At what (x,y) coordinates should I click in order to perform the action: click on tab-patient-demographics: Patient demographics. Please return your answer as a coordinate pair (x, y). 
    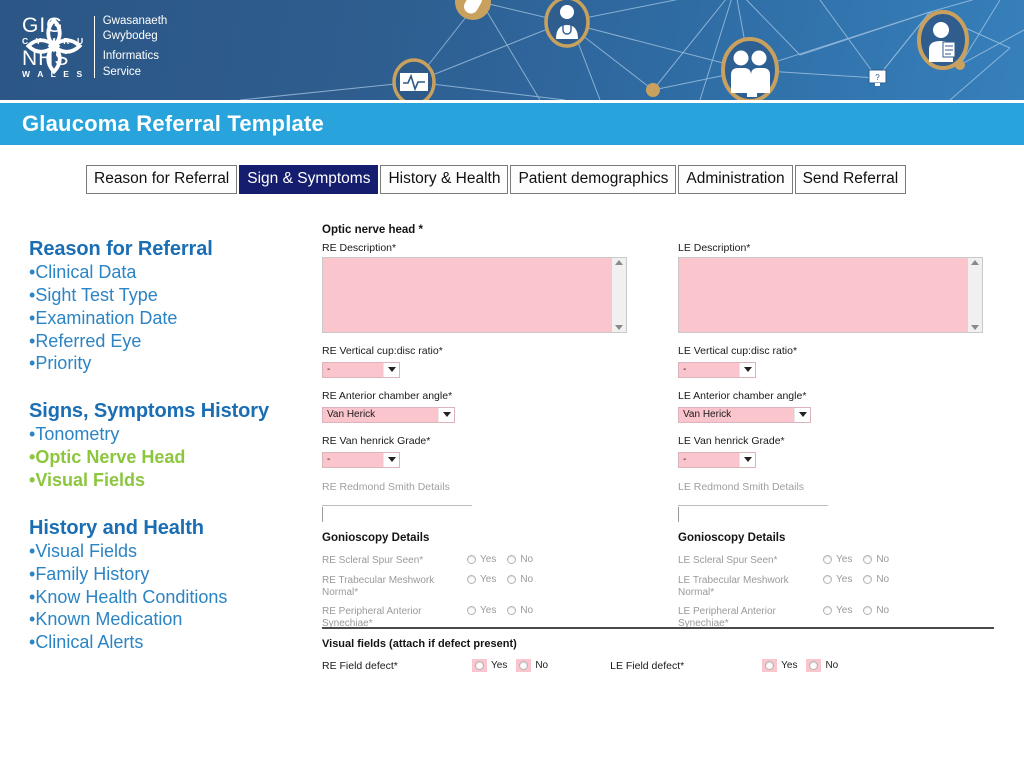
    Looking at the image, I should click on (593, 179).